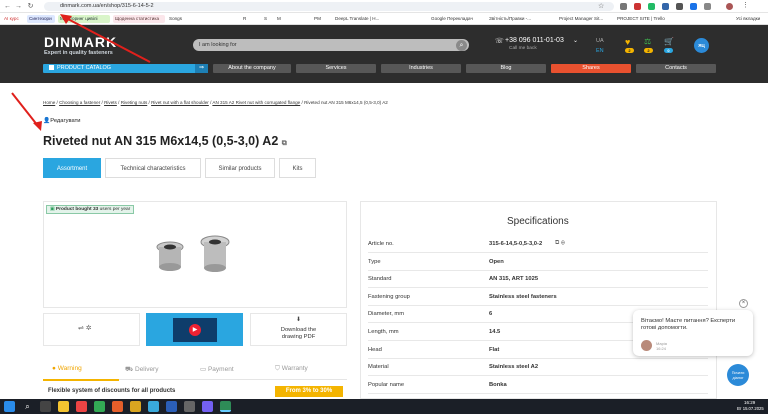  Describe the element at coordinates (298, 330) in the screenshot. I see `download-line1: Download the` at that location.